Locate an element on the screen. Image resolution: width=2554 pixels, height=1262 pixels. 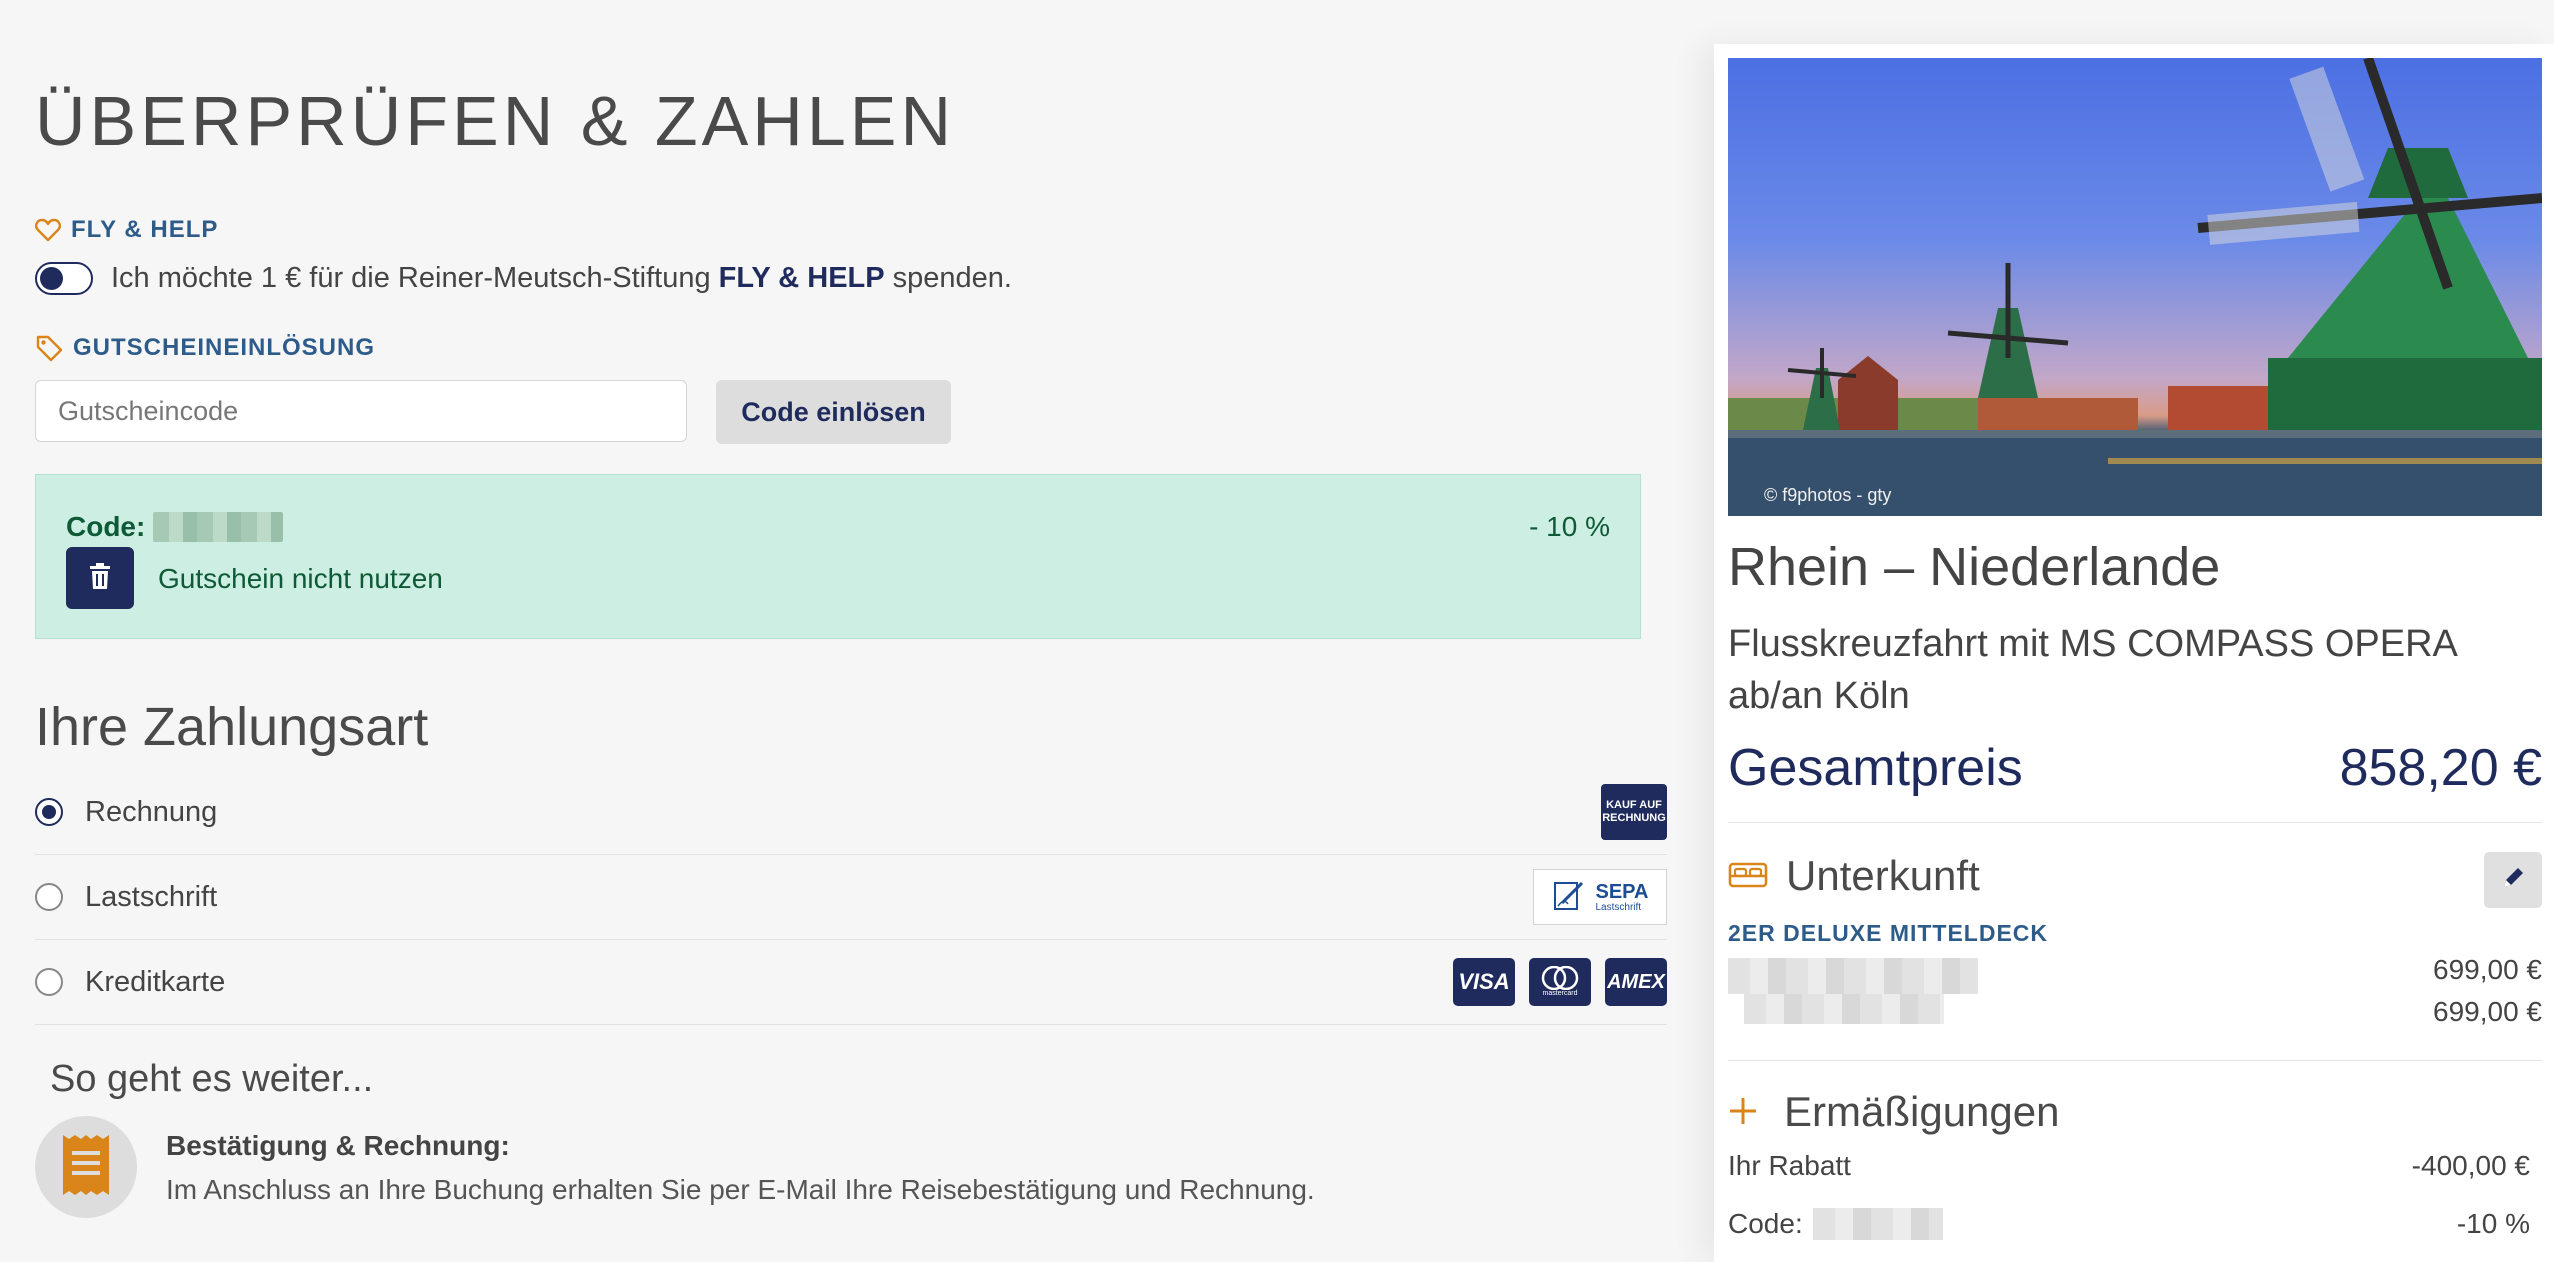
plus-icon is located at coordinates (1743, 1112).